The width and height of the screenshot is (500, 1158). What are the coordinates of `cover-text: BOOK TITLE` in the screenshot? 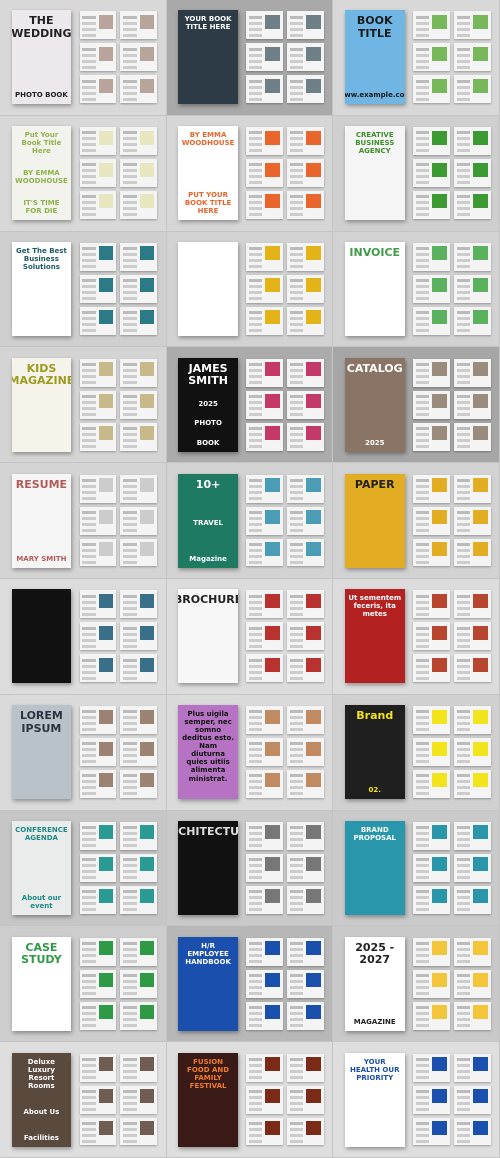 It's located at (374, 27).